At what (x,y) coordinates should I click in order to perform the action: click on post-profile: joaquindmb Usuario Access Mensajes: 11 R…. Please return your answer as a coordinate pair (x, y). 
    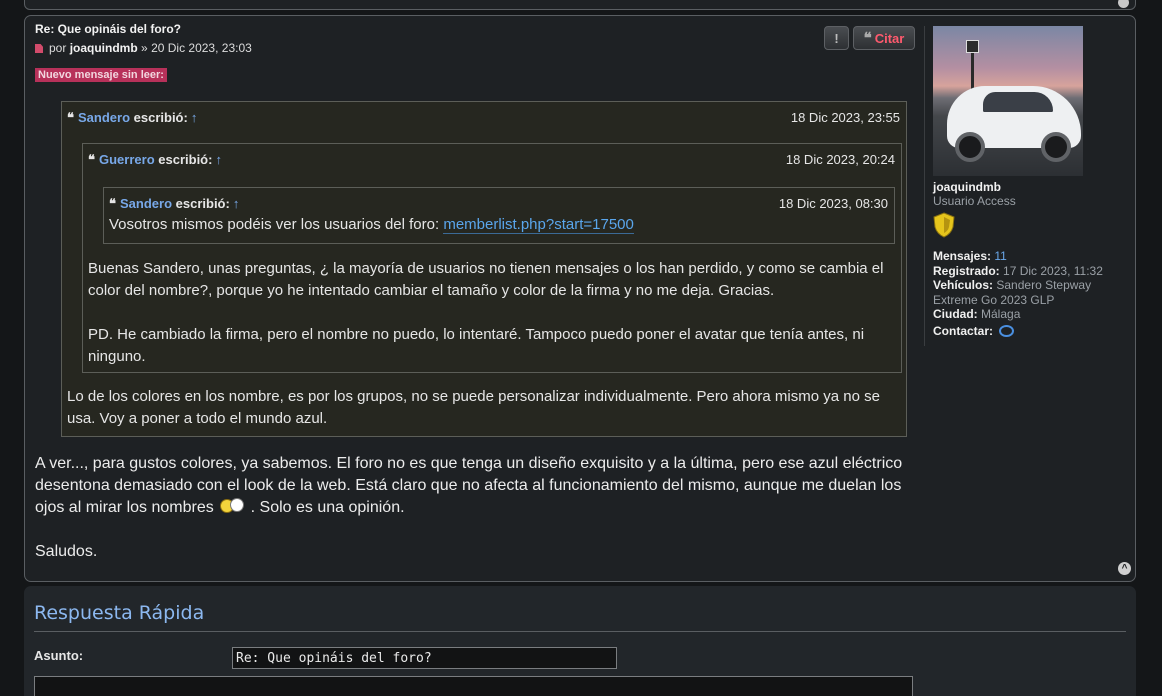
    Looking at the image, I should click on (1024, 186).